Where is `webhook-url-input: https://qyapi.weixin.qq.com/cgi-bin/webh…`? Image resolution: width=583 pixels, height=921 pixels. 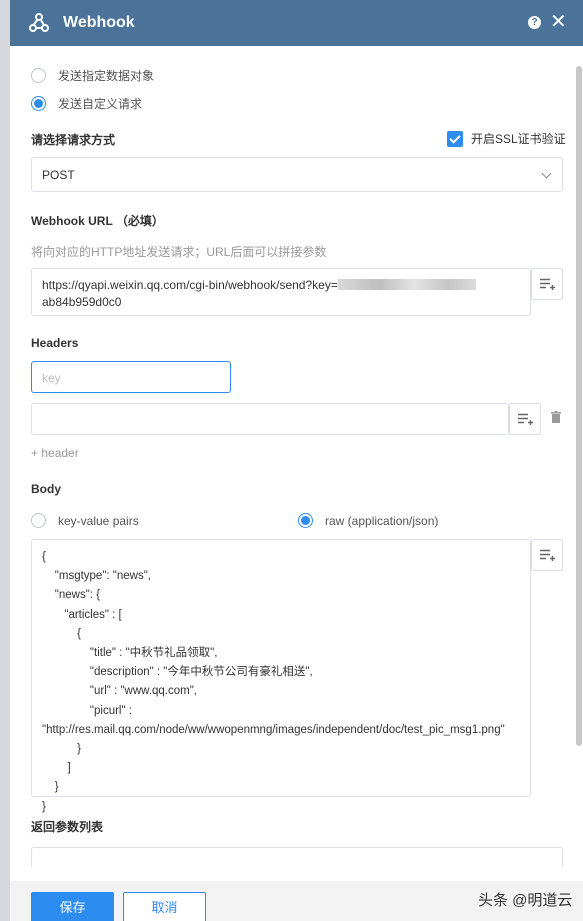
webhook-url-input: https://qyapi.weixin.qq.com/cgi-bin/webh… is located at coordinates (281, 292).